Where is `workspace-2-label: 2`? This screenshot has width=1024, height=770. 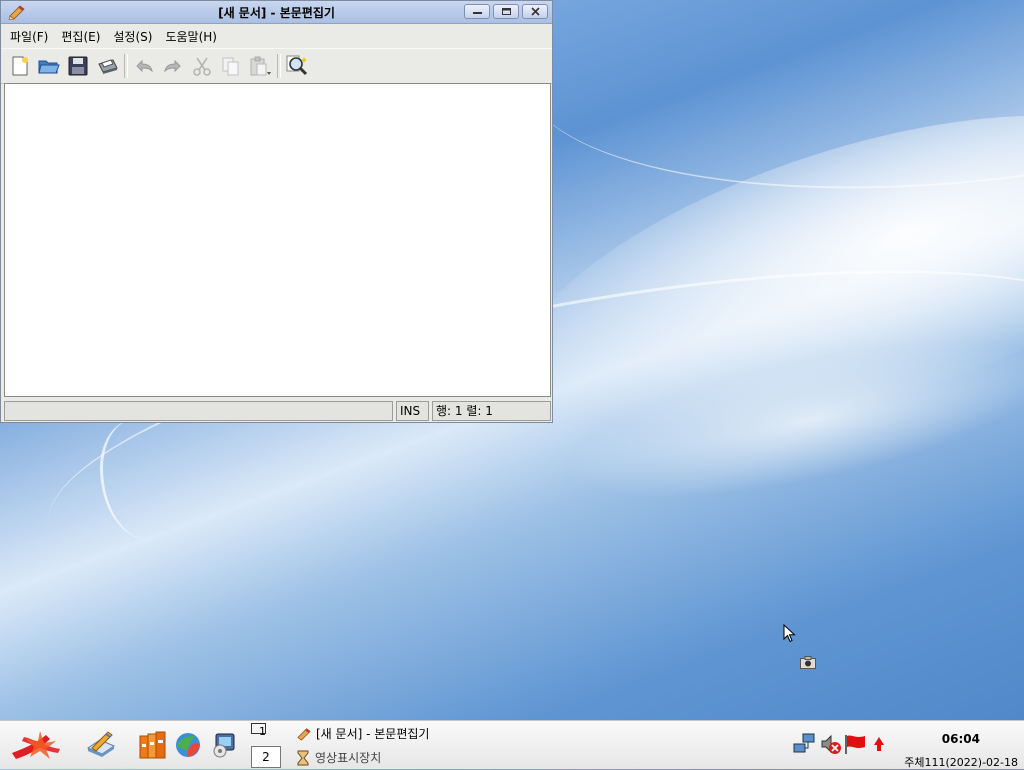
workspace-2-label: 2 is located at coordinates (266, 757).